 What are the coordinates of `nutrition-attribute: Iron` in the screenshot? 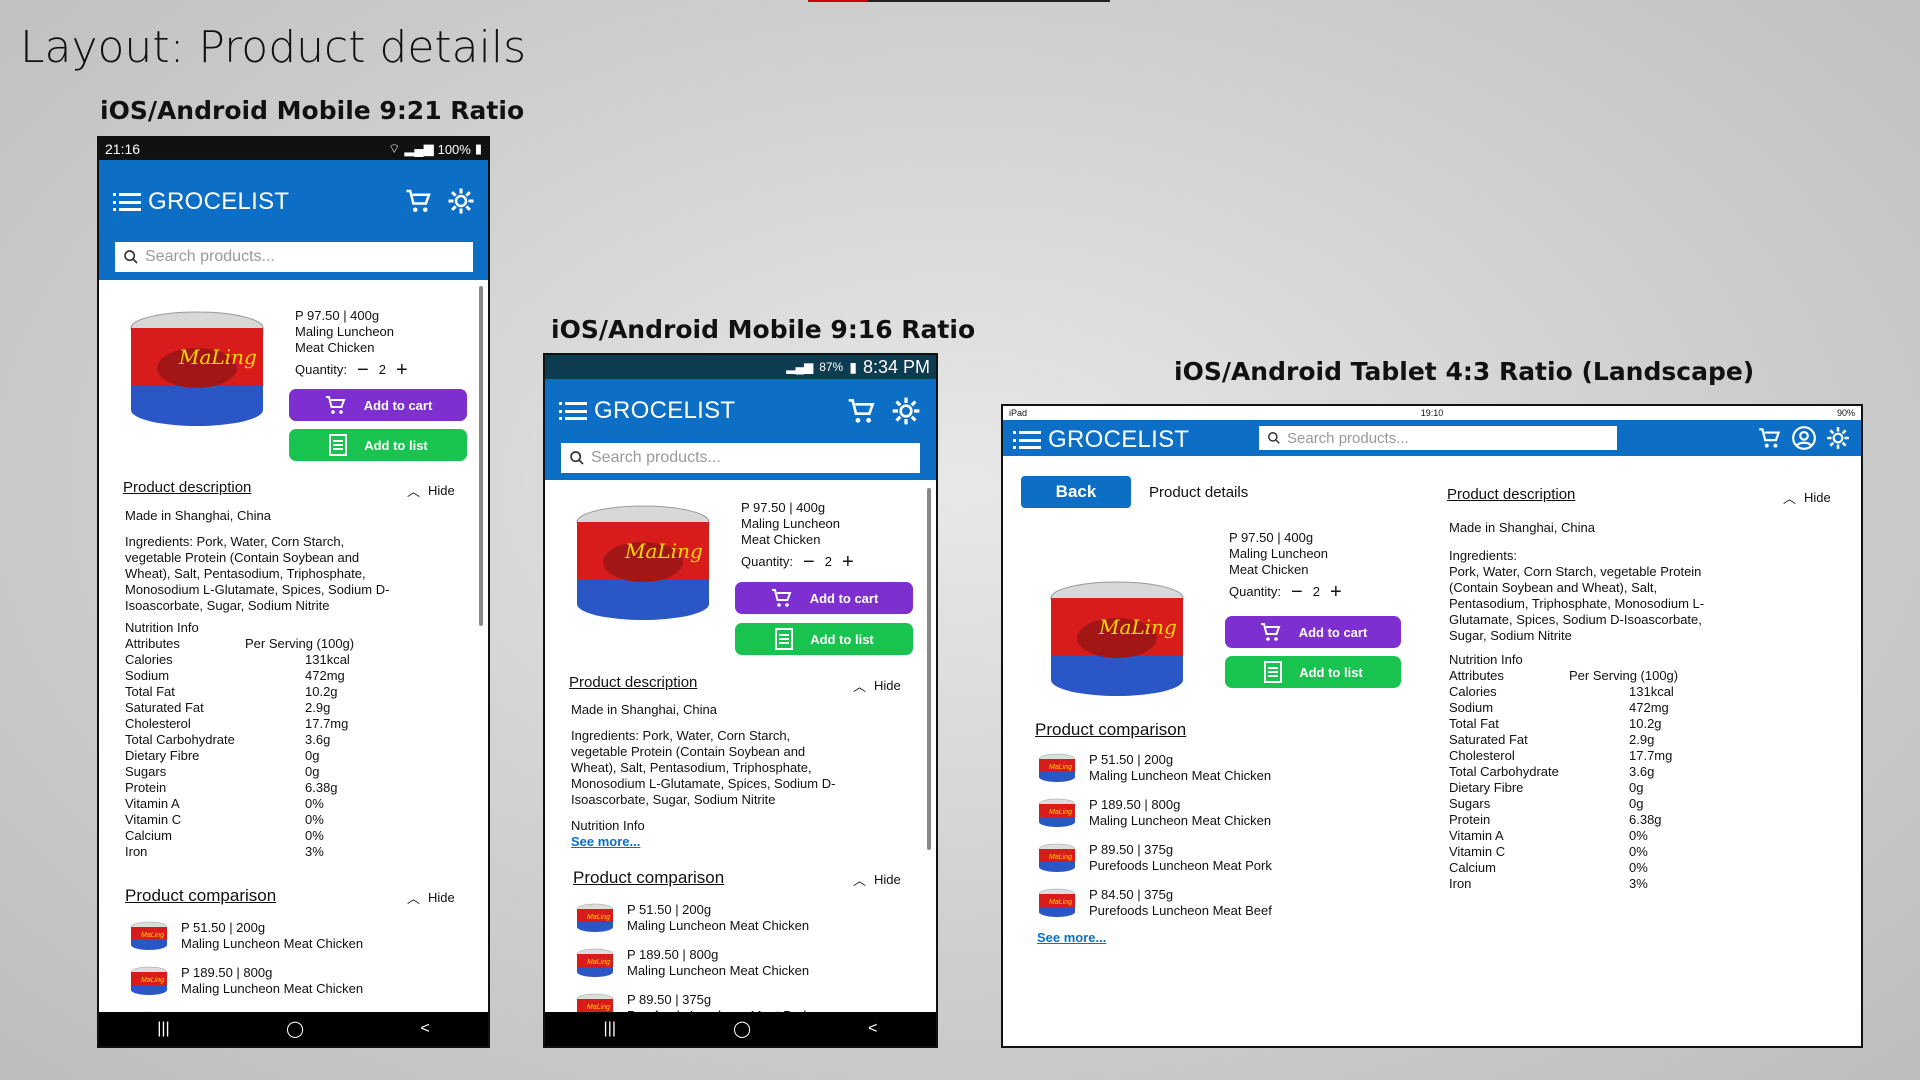 It's located at (136, 851).